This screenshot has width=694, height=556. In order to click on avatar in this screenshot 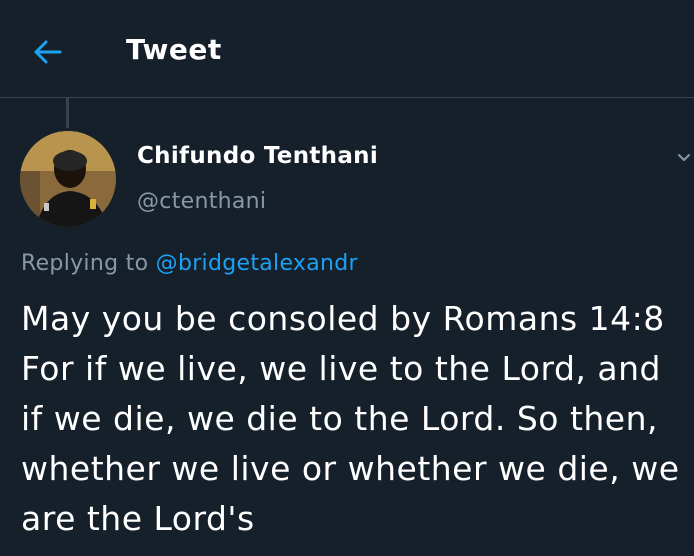, I will do `click(68, 179)`.